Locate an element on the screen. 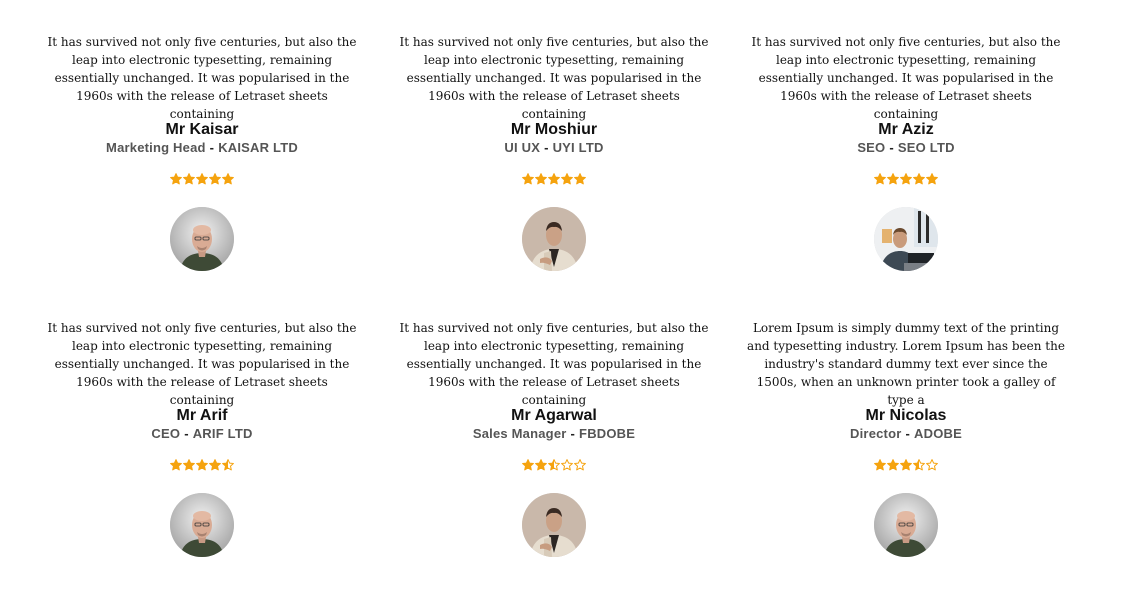  testimonial-role-line: Director - ADOBE is located at coordinates (906, 434).